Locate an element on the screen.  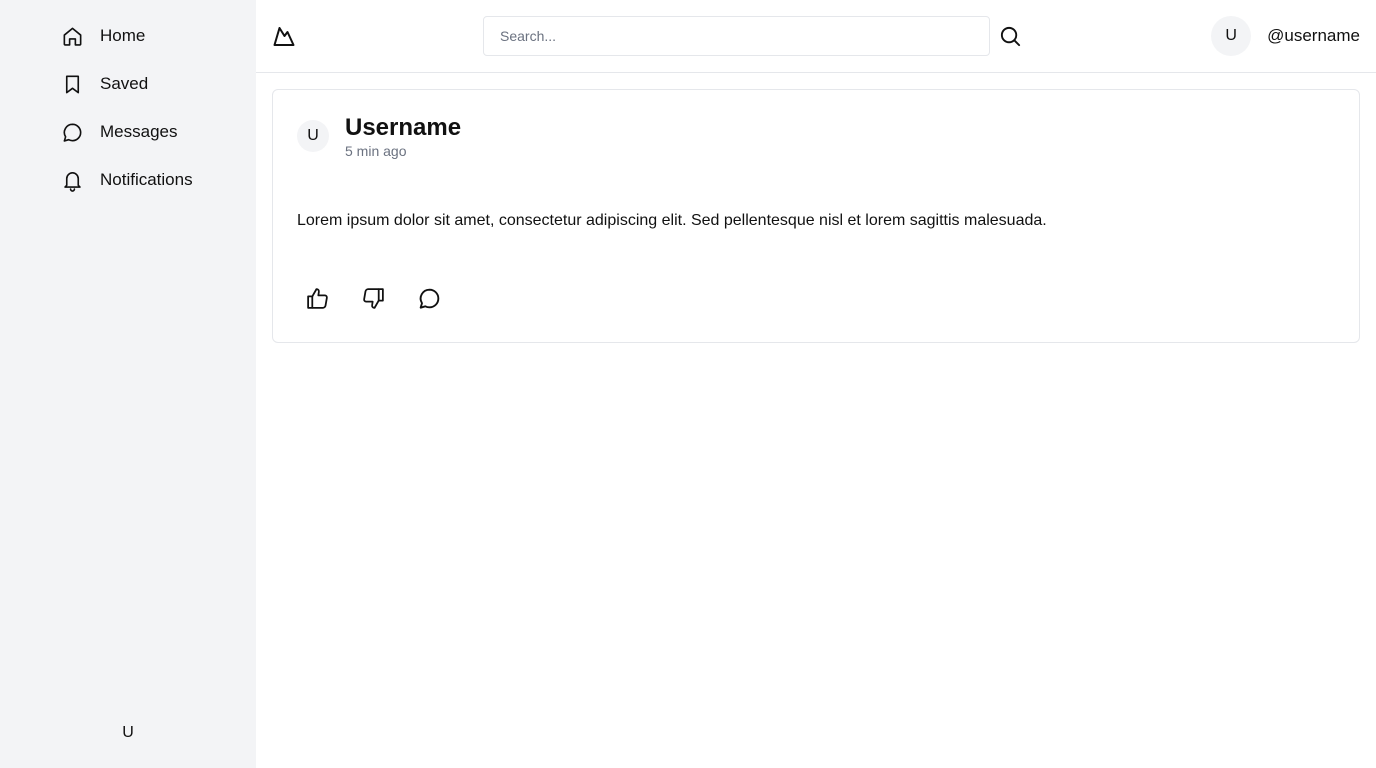
post-header: U Username 5 min ago is located at coordinates (816, 137).